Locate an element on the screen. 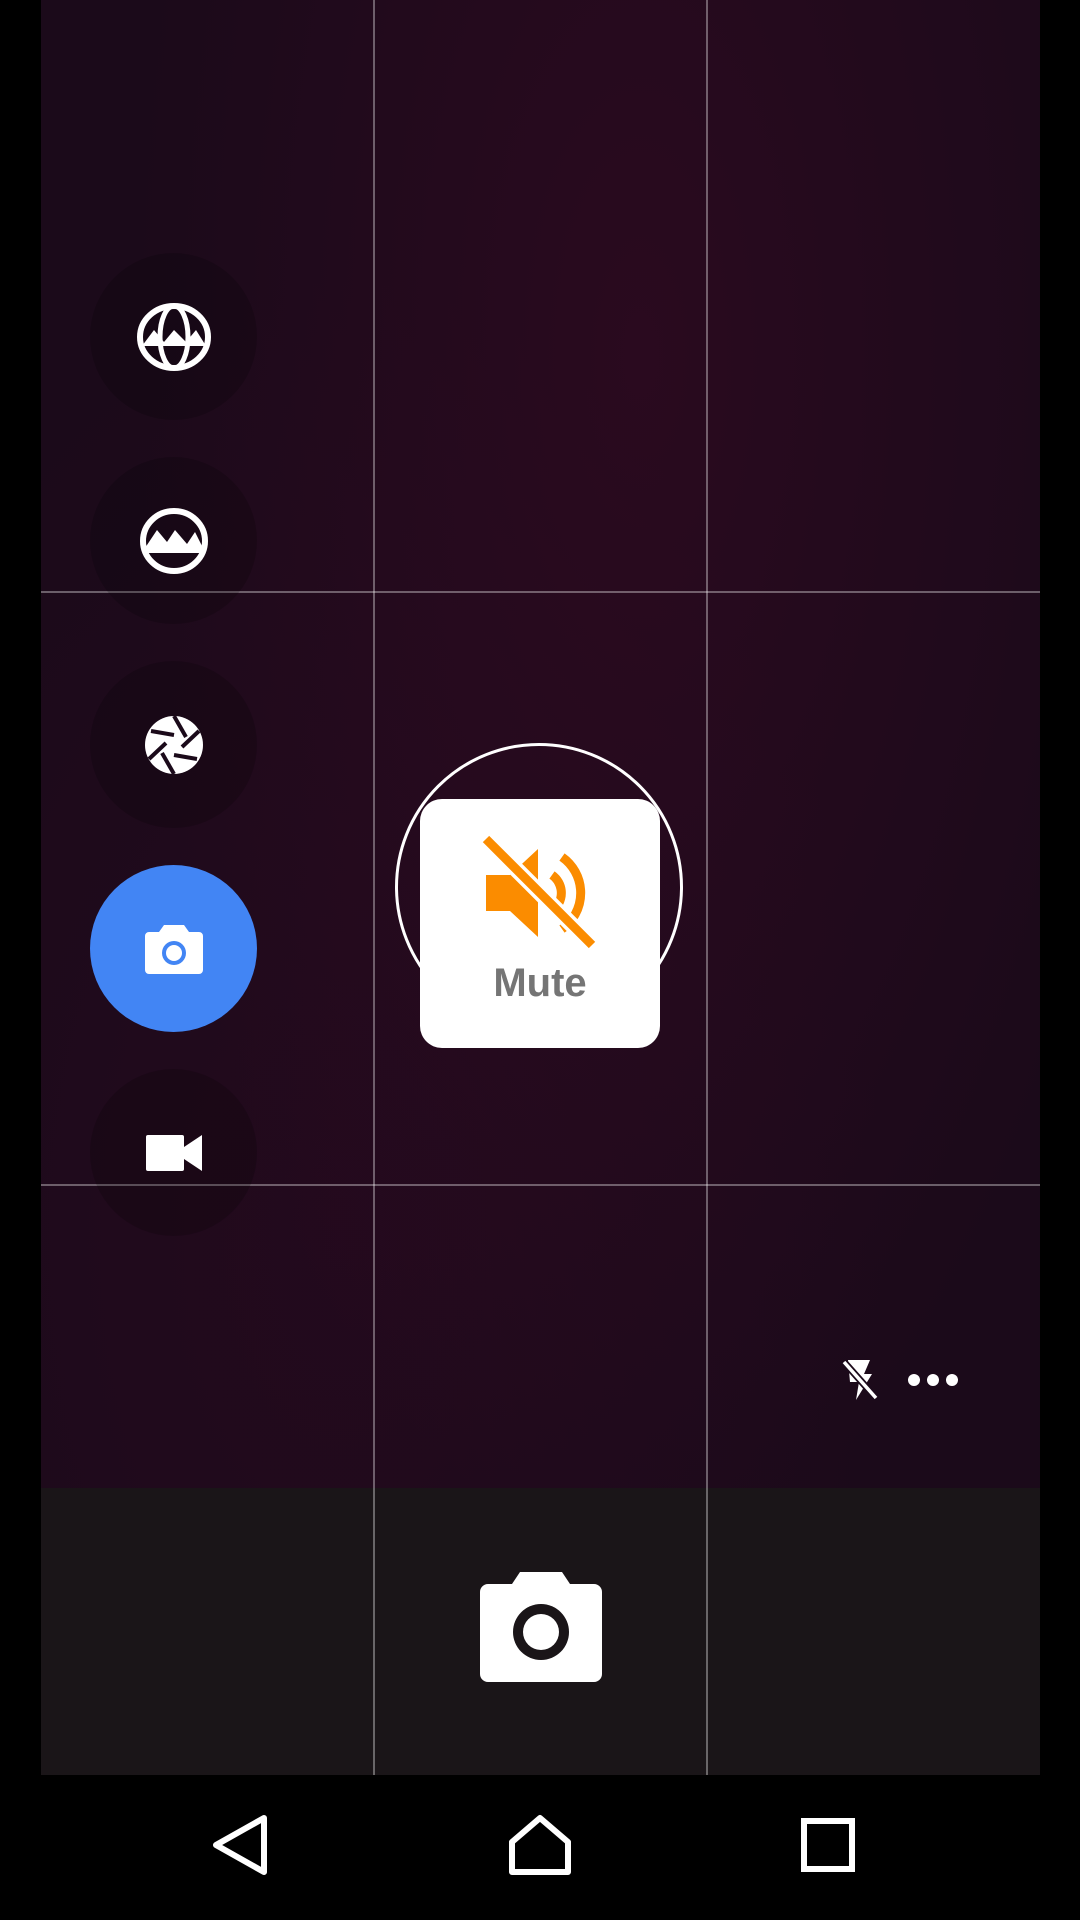 The width and height of the screenshot is (1080, 1920). mode-panorama-button is located at coordinates (173, 540).